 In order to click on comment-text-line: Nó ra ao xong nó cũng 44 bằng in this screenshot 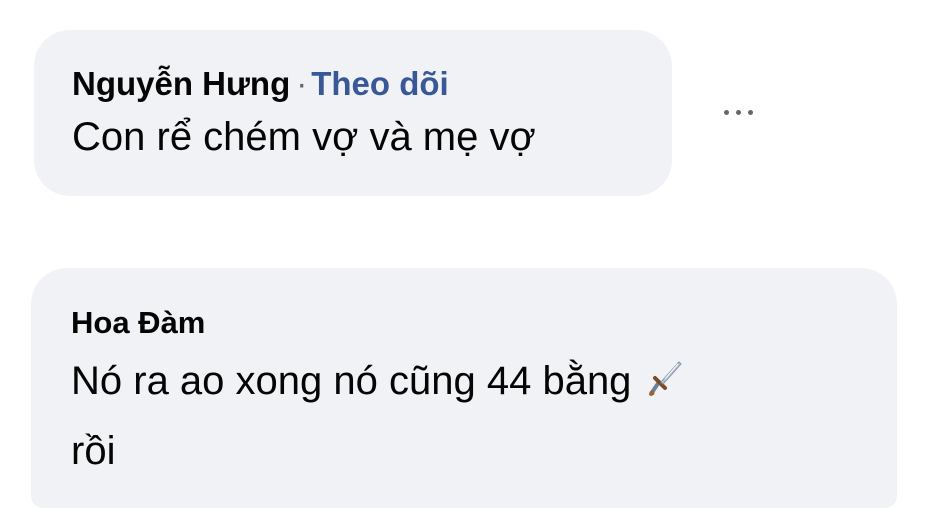, I will do `click(484, 383)`.